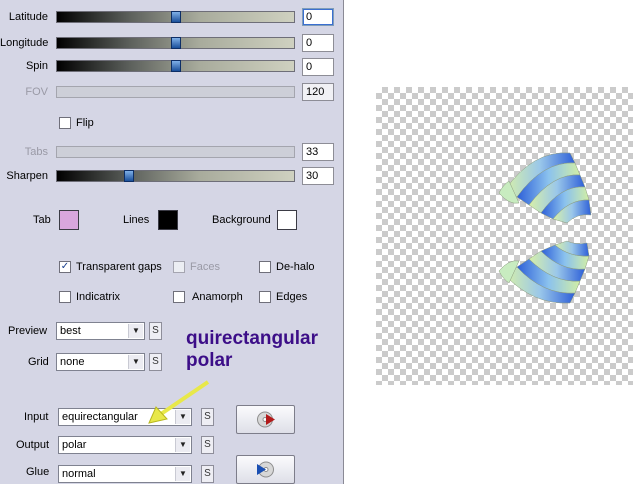 Image resolution: width=635 pixels, height=486 pixels. Describe the element at coordinates (42, 220) in the screenshot. I see `tab-color-label: Tab` at that location.